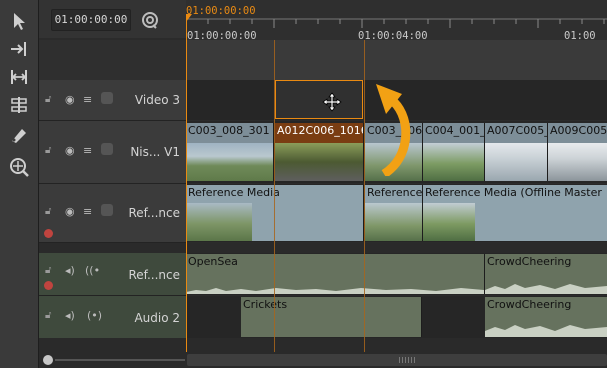 The width and height of the screenshot is (607, 368). What do you see at coordinates (578, 130) in the screenshot?
I see `clip-name: A009C005_` at bounding box center [578, 130].